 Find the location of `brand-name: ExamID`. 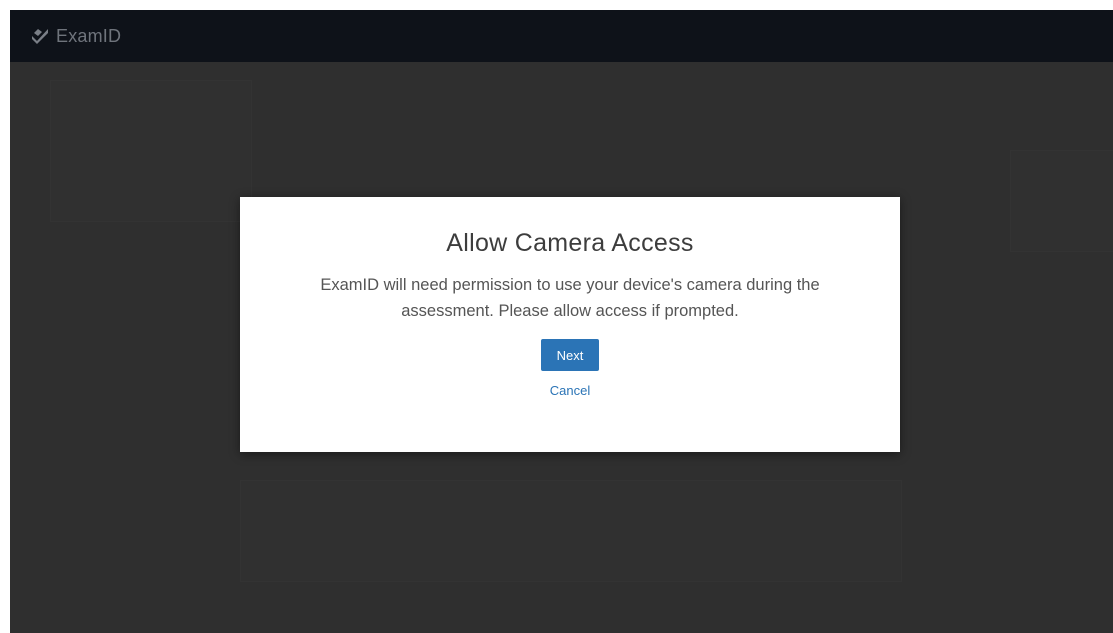

brand-name: ExamID is located at coordinates (89, 35).